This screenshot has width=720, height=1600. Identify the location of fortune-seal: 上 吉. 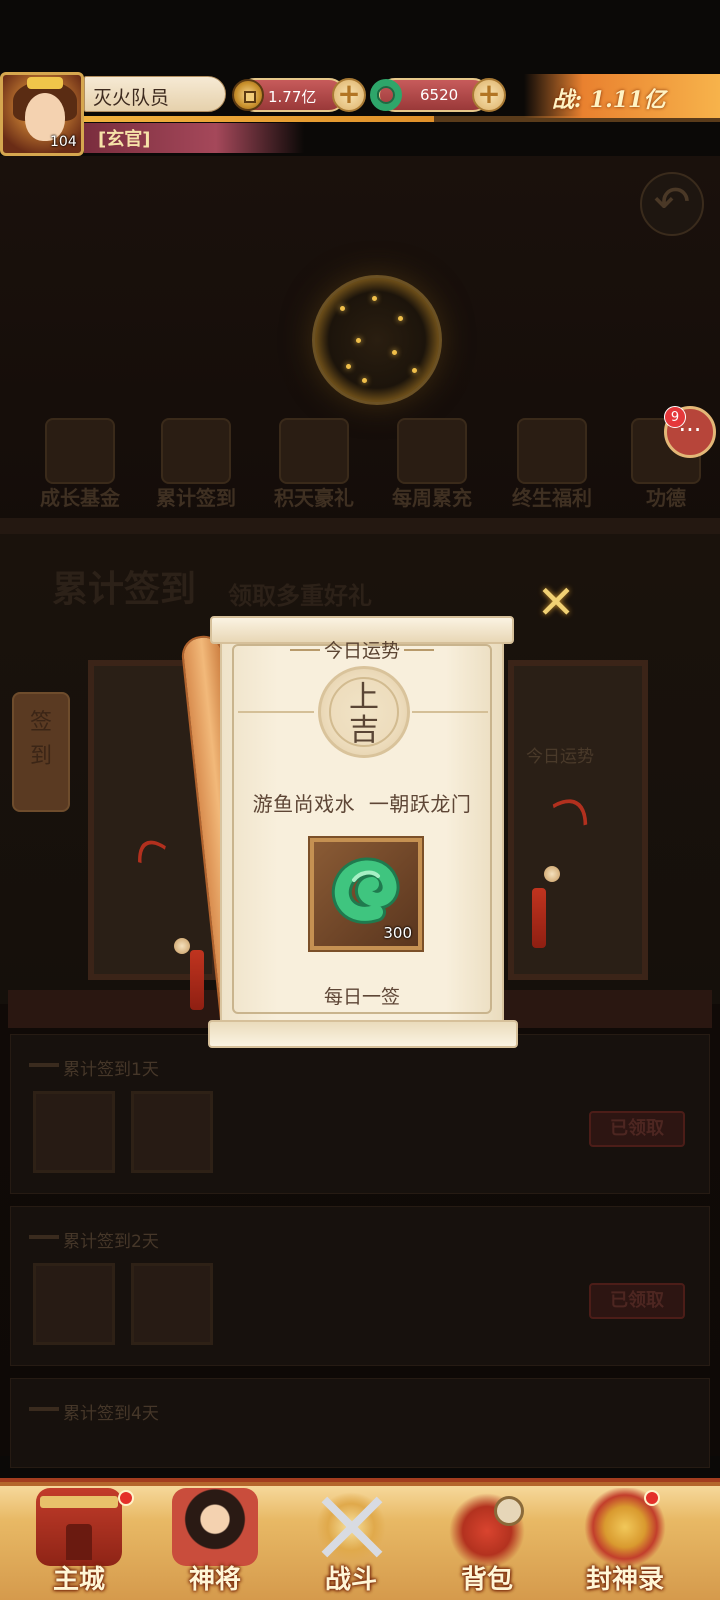
(364, 712).